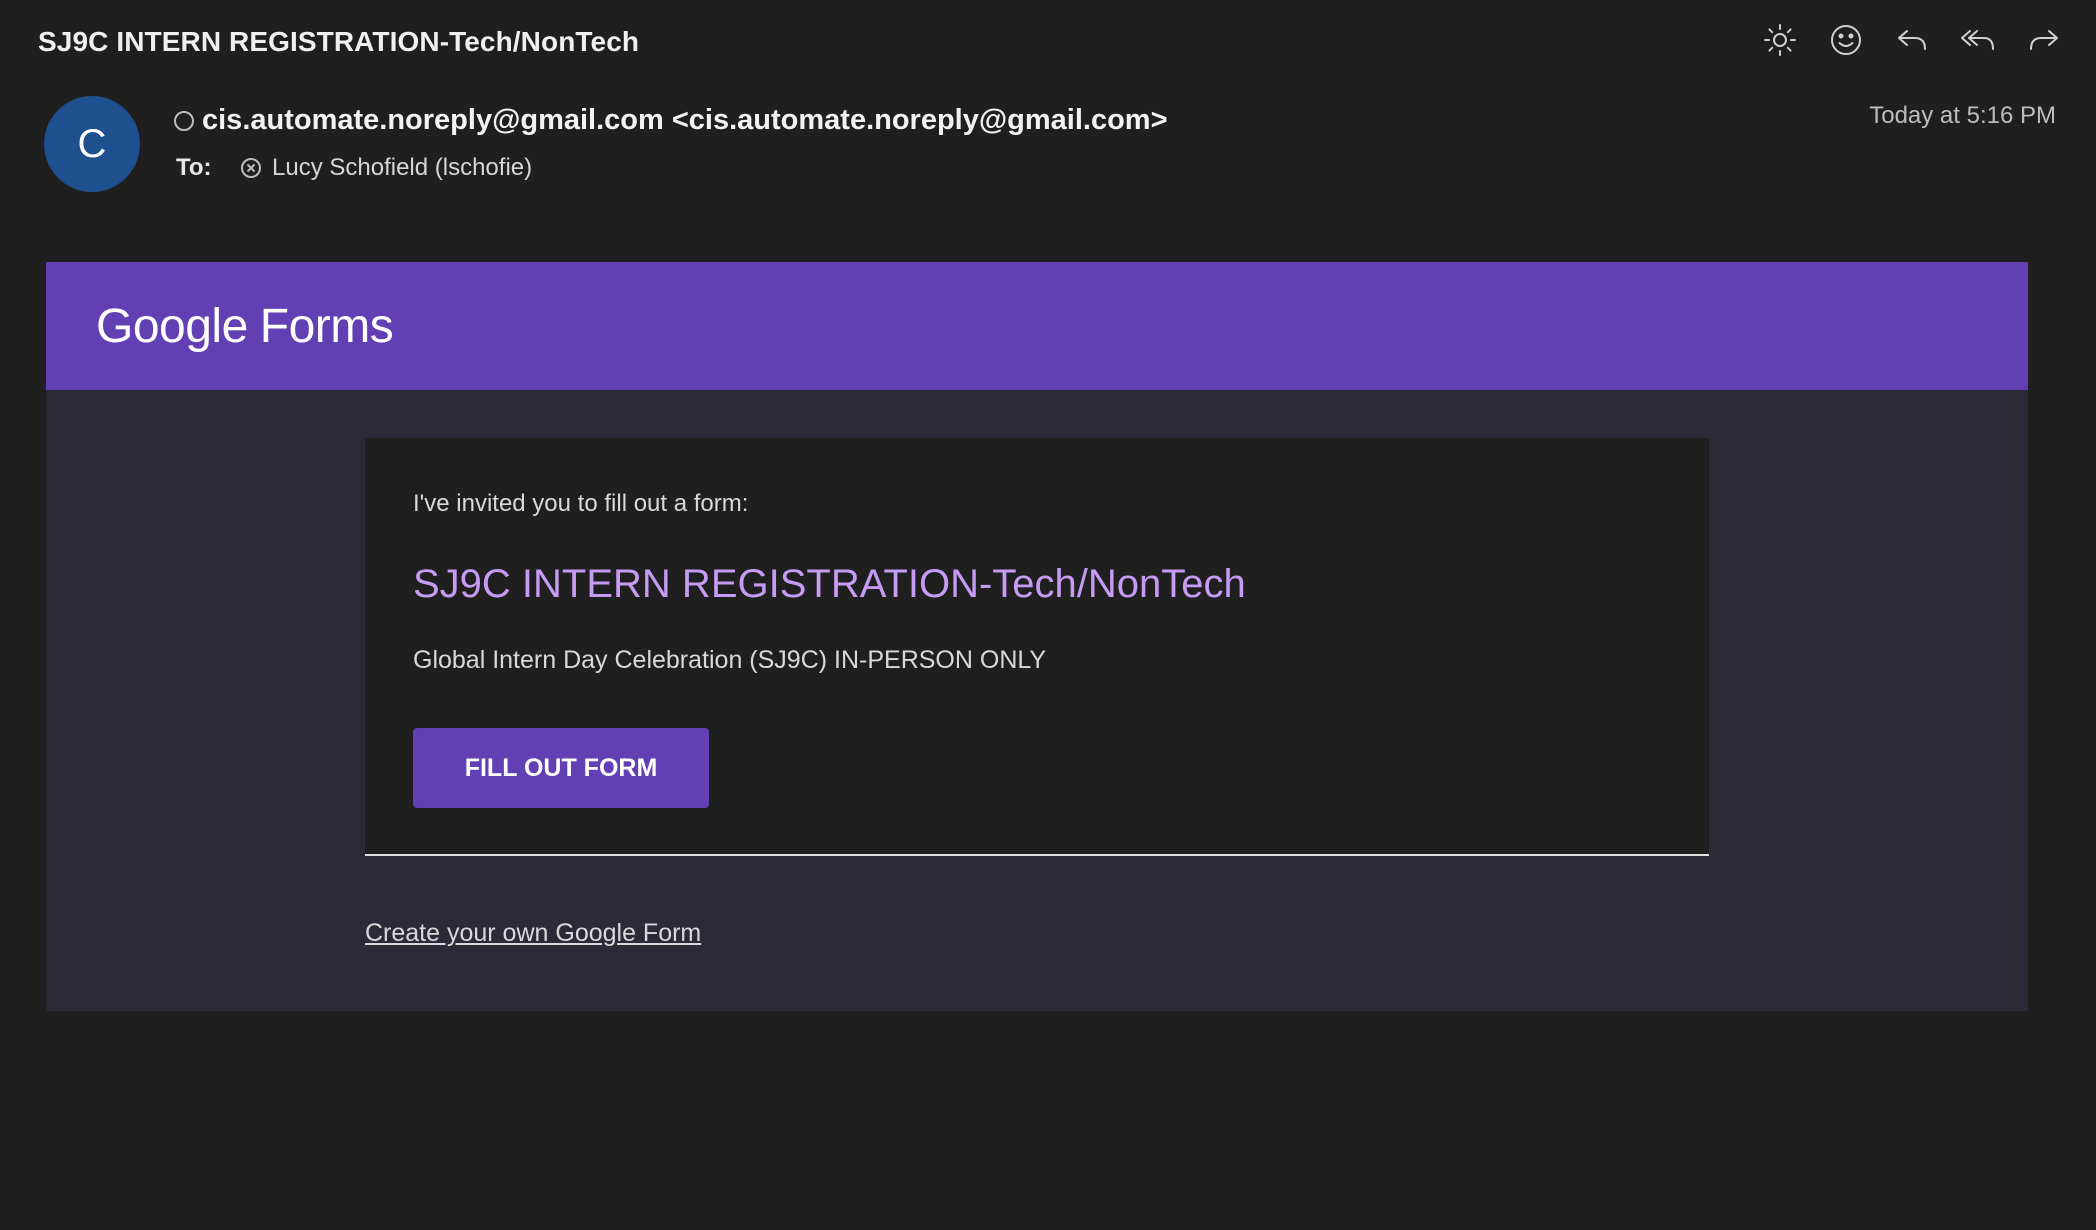 This screenshot has height=1230, width=2096. Describe the element at coordinates (339, 41) in the screenshot. I see `email-subject: SJ9C INTERN REGISTRATION-Tech/NonTech` at that location.